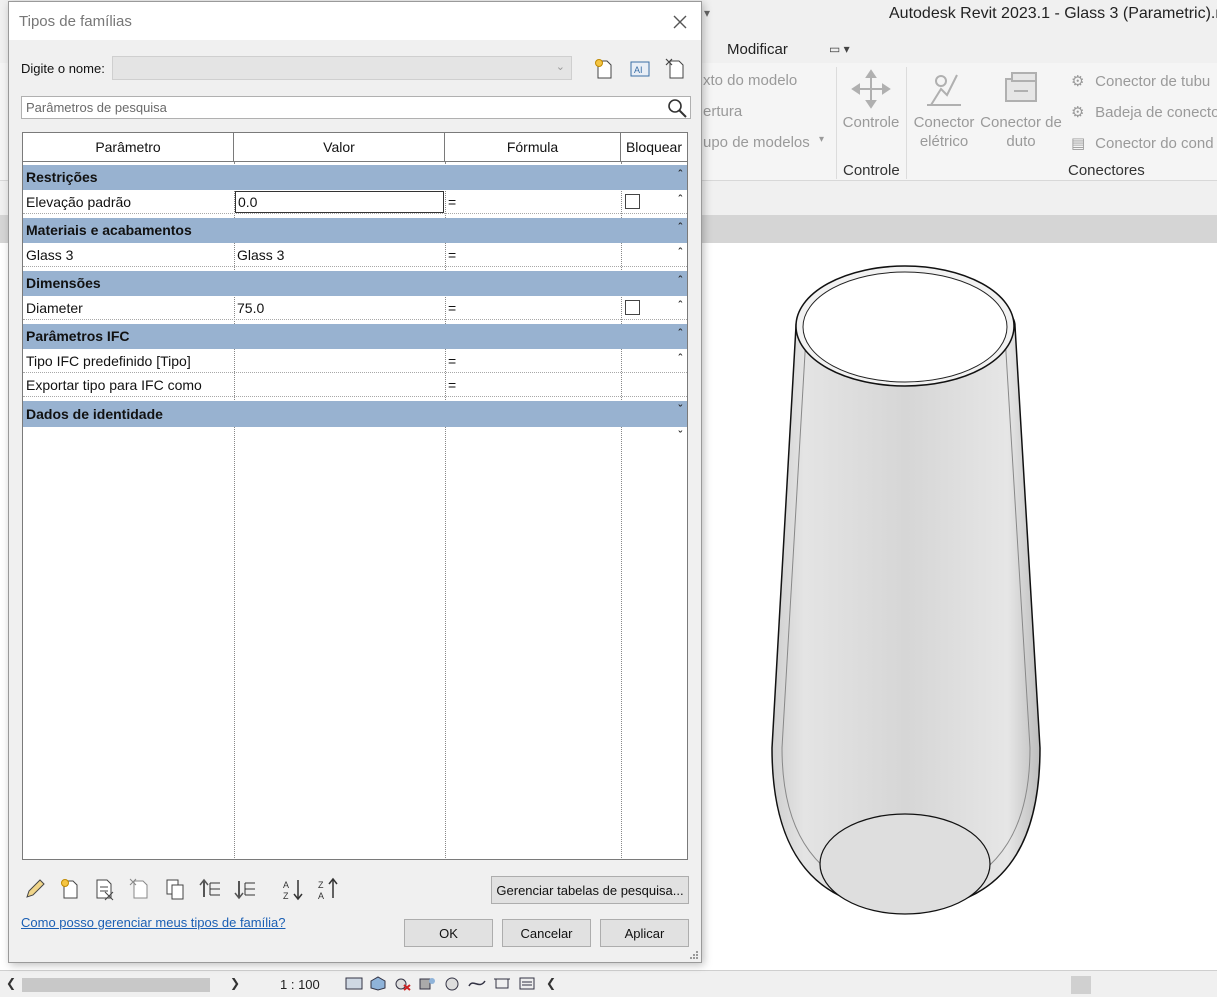  Describe the element at coordinates (546, 933) in the screenshot. I see `cancel-button: Cancelar` at that location.